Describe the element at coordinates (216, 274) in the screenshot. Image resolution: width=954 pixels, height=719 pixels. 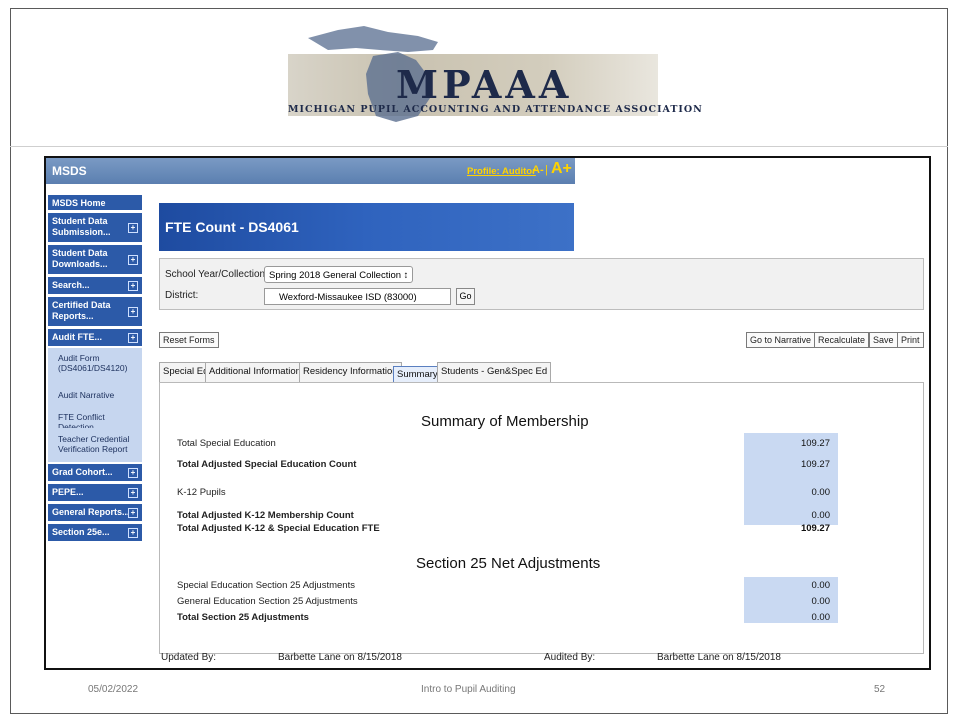
I see `year-label: School Year/Collection:` at that location.